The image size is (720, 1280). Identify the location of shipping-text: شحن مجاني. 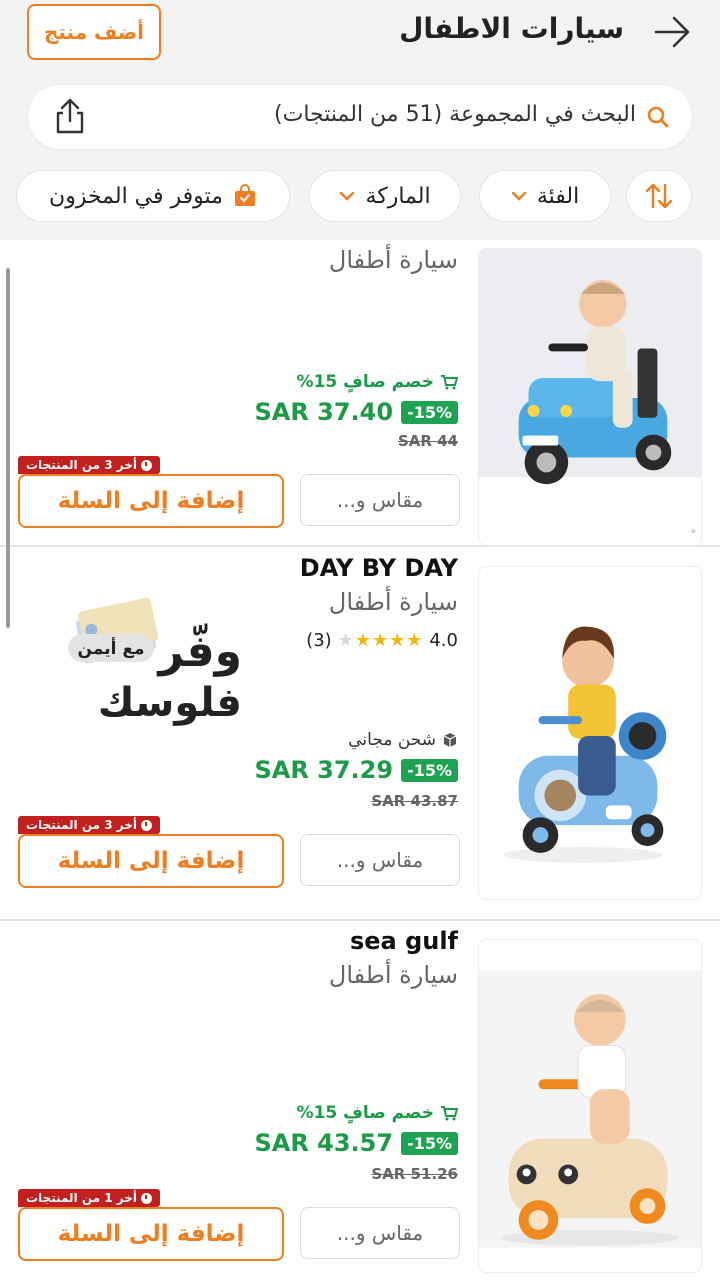
(392, 740).